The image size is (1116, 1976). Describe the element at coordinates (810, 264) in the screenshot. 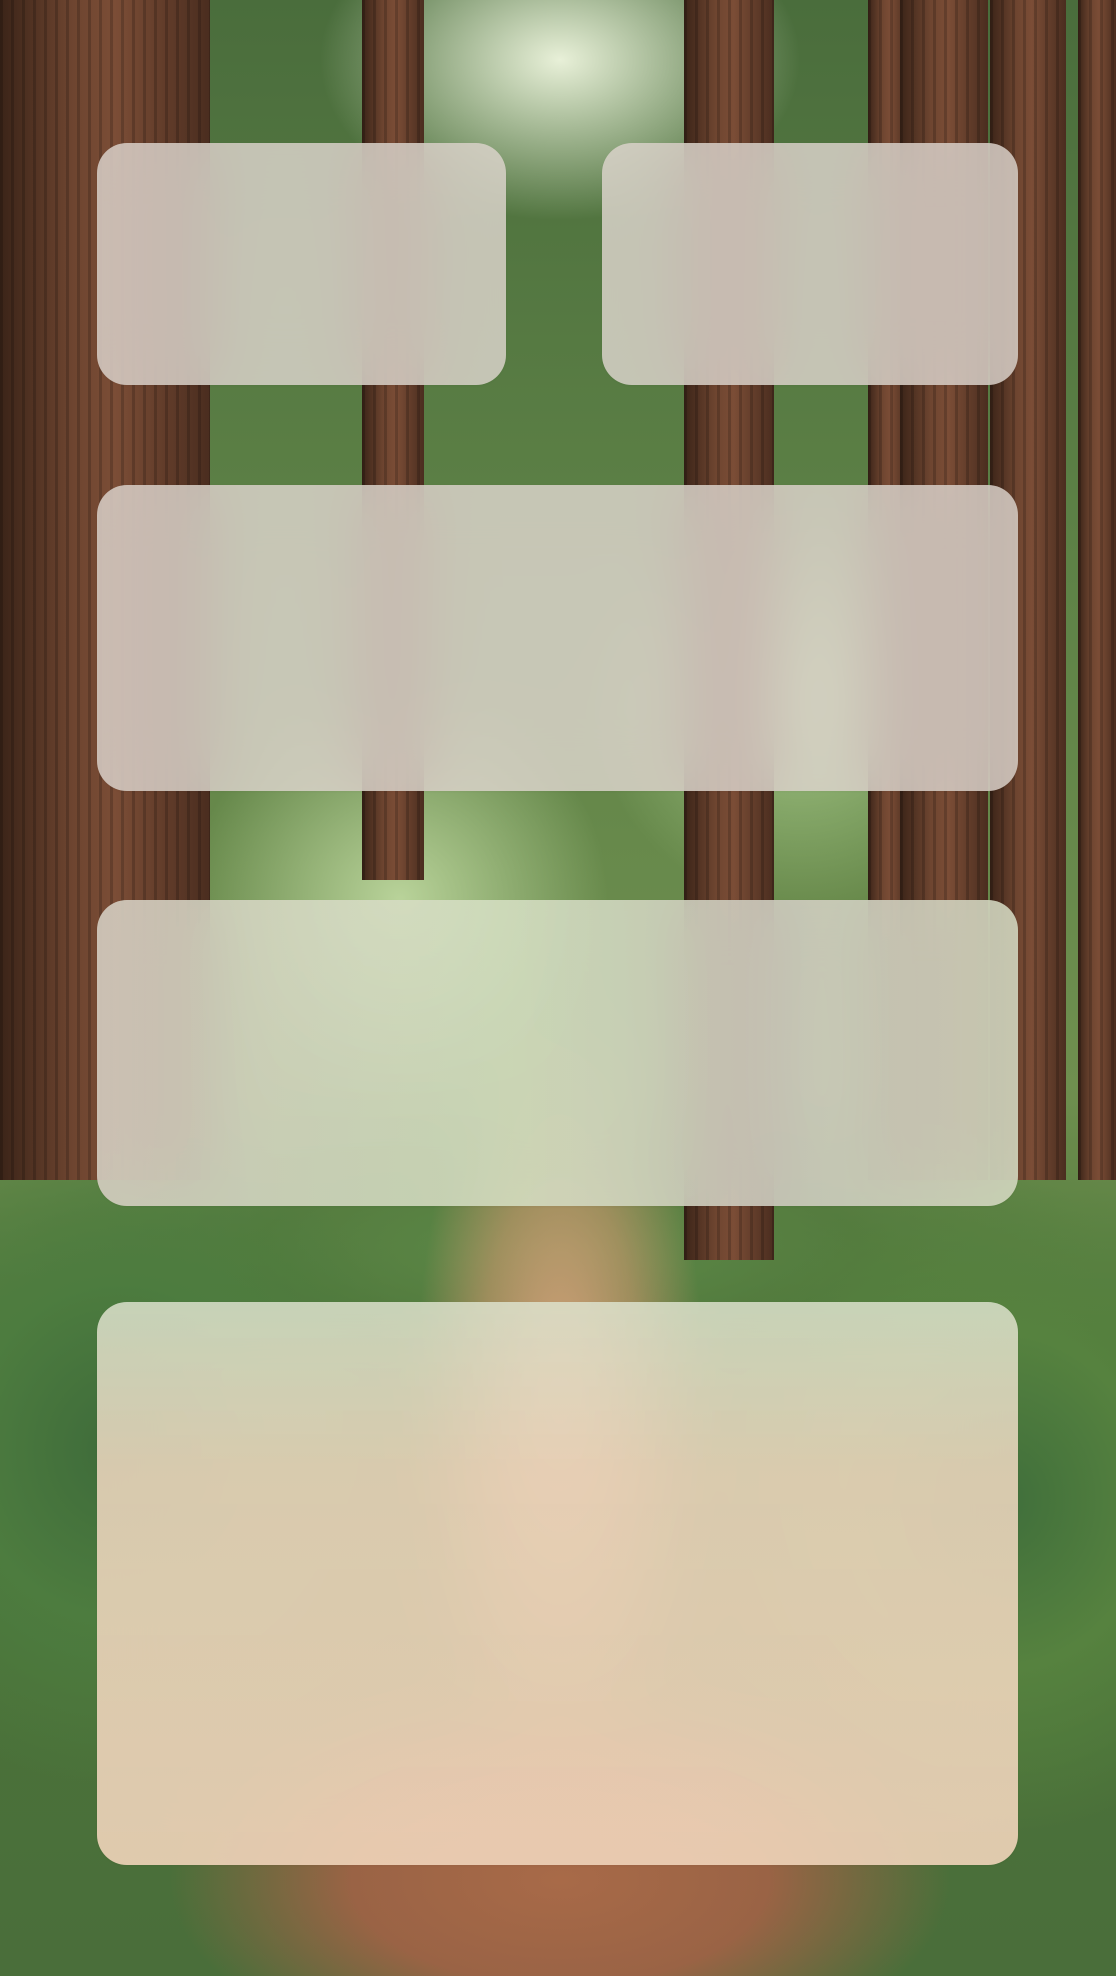

I see `widget-small-right` at that location.